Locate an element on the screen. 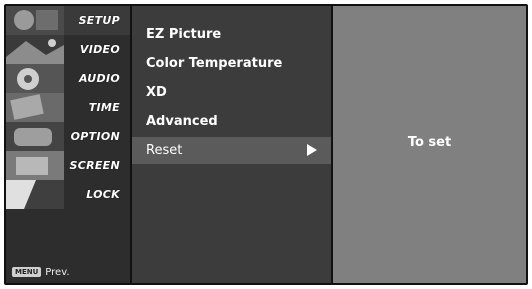  submenu-item-color-temperature: Color Temperature is located at coordinates (231, 63).